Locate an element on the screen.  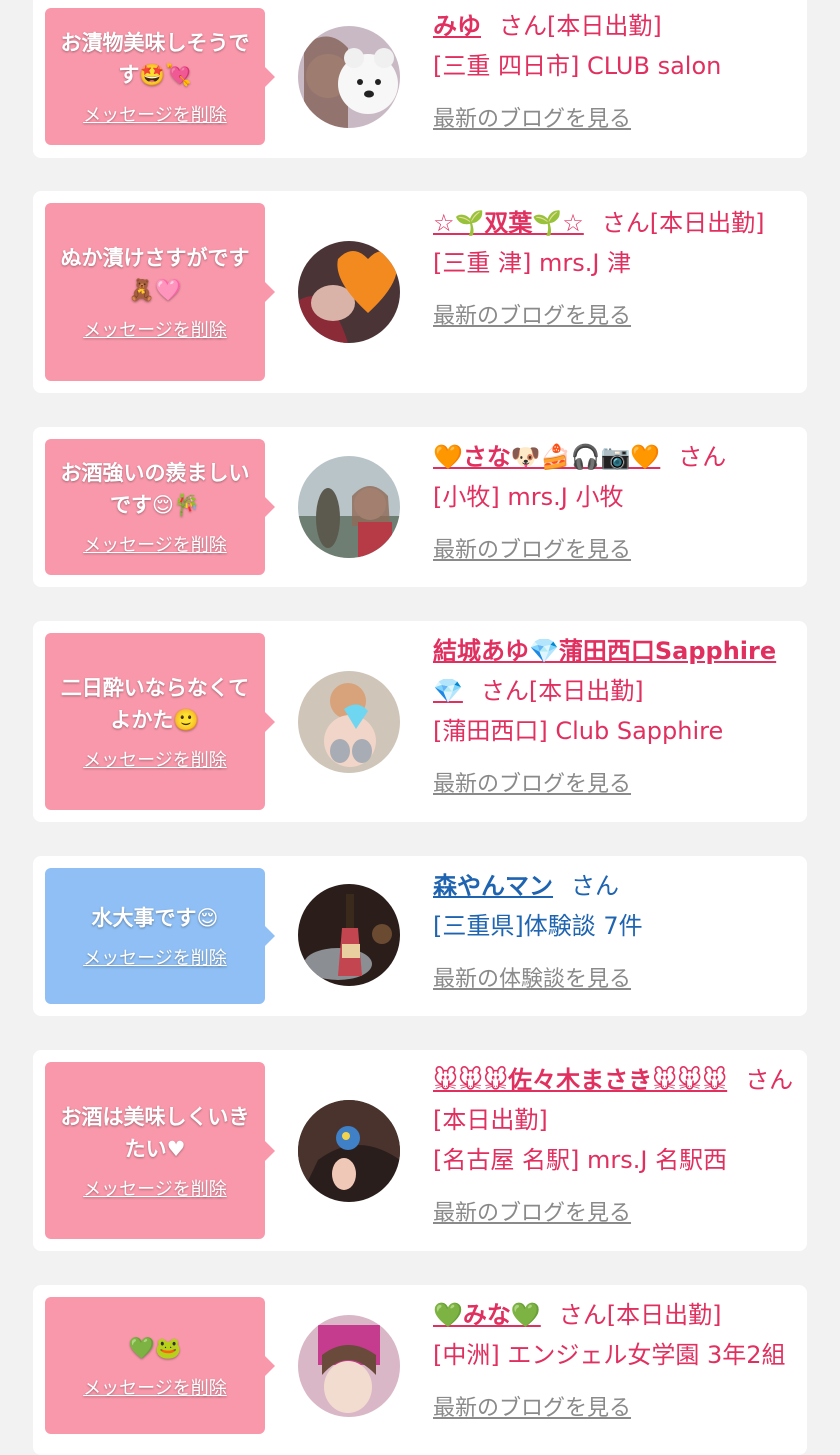
message-bubble: お酒は美味しくいきたい♥ メッセージを削除 is located at coordinates (160, 1150).